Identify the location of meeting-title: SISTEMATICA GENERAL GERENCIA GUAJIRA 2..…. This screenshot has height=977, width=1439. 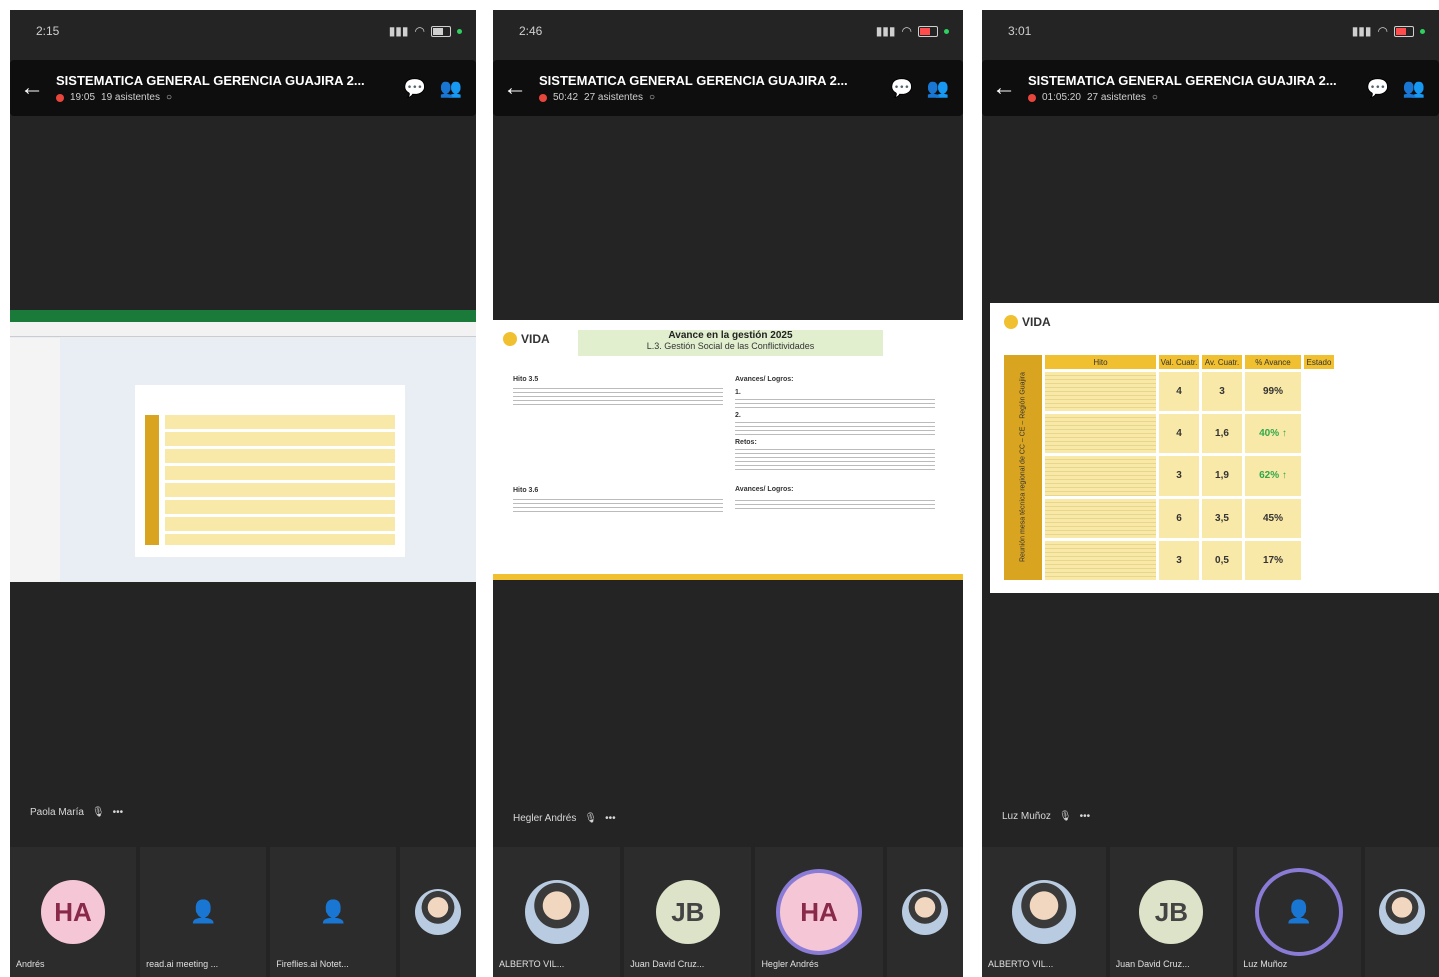
(1182, 80).